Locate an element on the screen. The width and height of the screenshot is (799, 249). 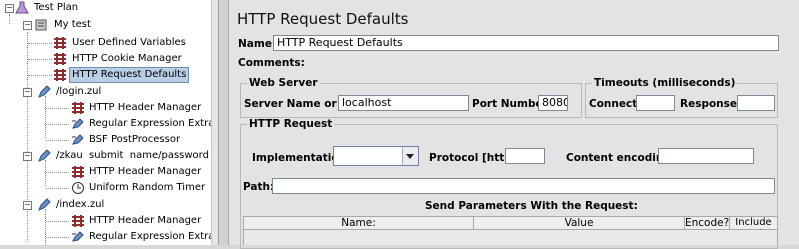
send-parameters-heading: Send Parameters With the Request: is located at coordinates (531, 206).